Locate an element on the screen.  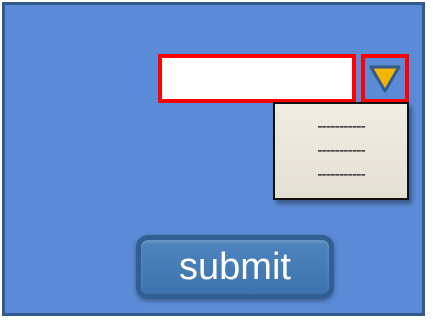
triangle-down-icon is located at coordinates (385, 78).